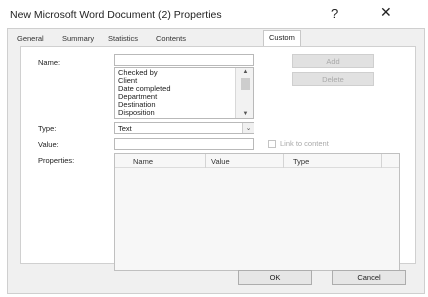  What do you see at coordinates (125, 128) in the screenshot?
I see `type-select-value: Text` at bounding box center [125, 128].